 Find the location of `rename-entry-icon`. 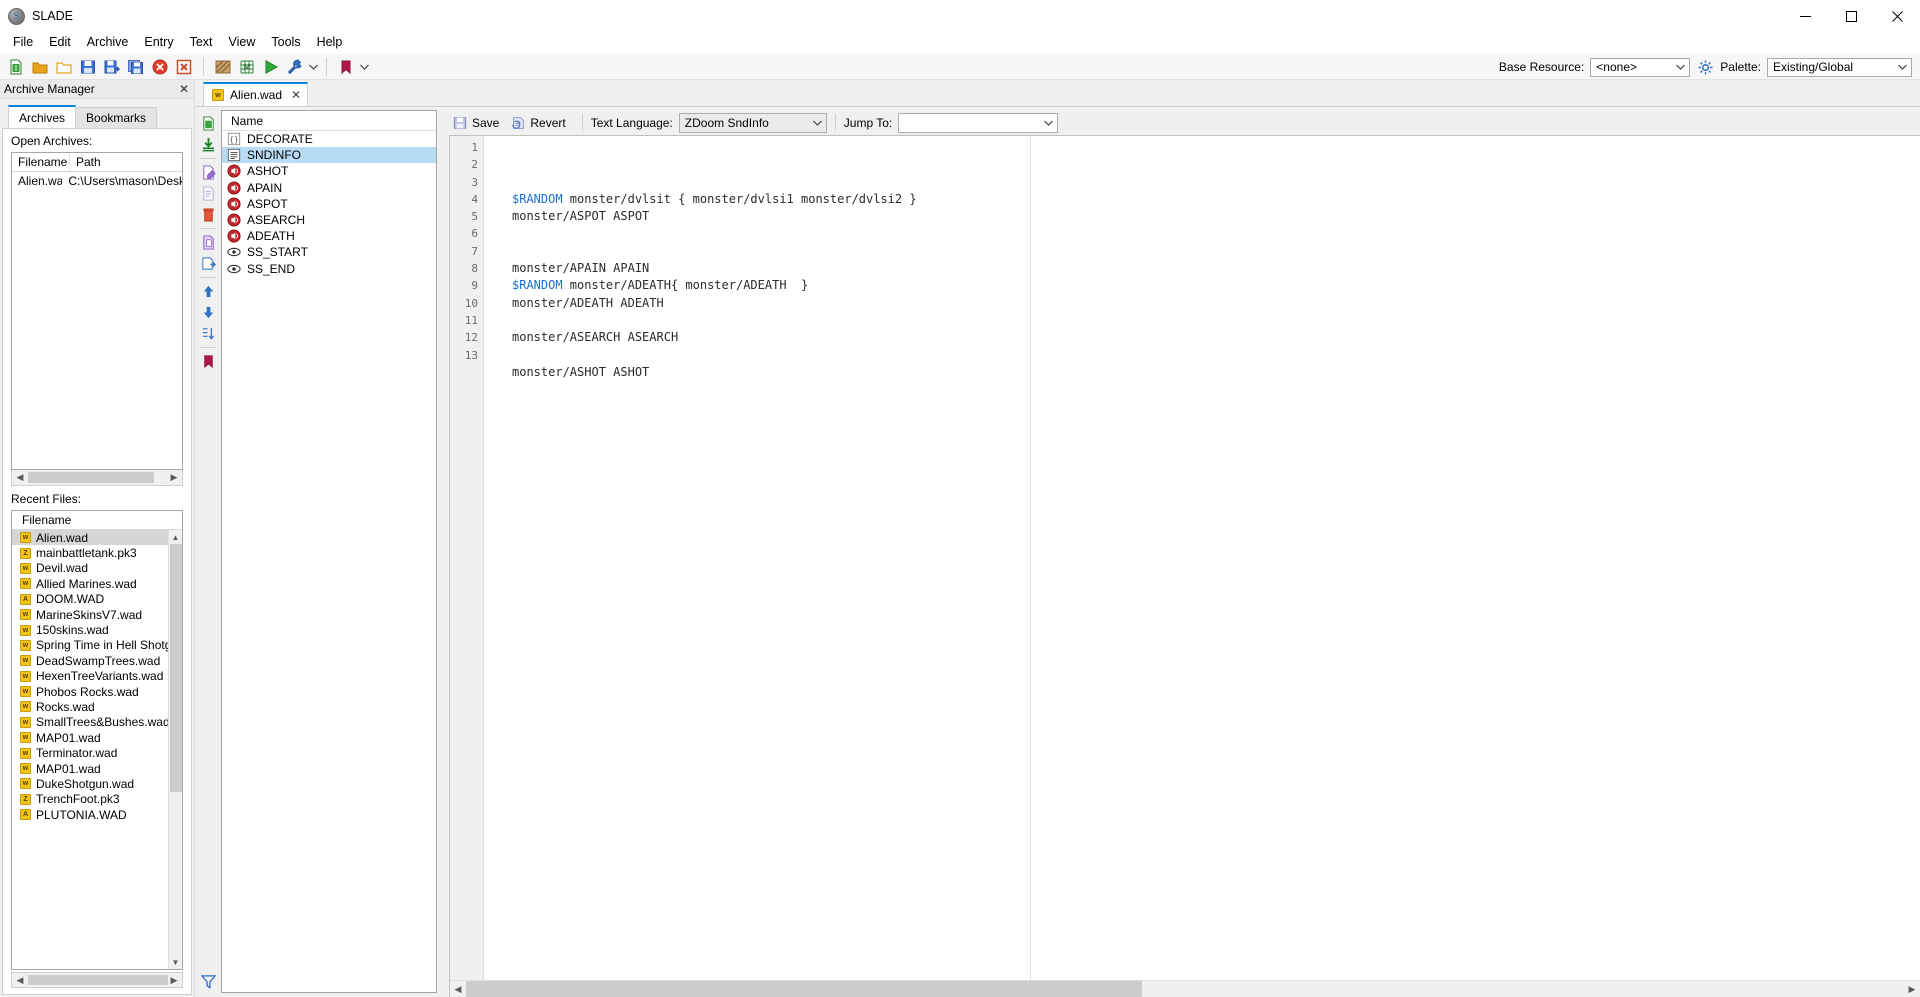

rename-entry-icon is located at coordinates (208, 172).